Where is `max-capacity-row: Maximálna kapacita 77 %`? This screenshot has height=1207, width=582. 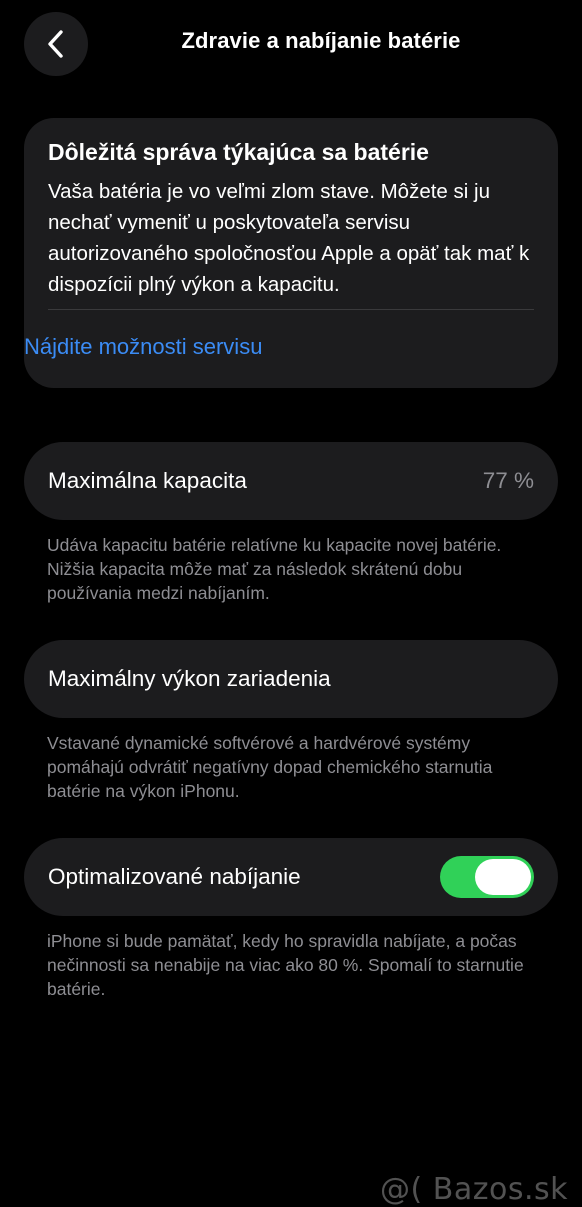
max-capacity-row: Maximálna kapacita 77 % is located at coordinates (291, 481).